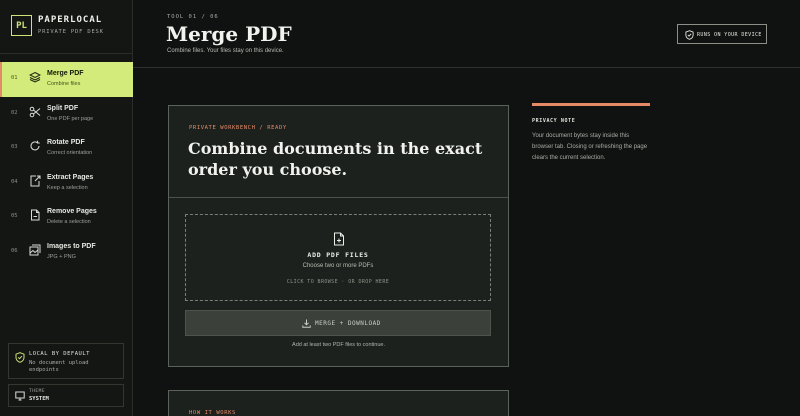  What do you see at coordinates (729, 34) in the screenshot?
I see `runs-on-device-label: RUNS ON YOUR DEVICE` at bounding box center [729, 34].